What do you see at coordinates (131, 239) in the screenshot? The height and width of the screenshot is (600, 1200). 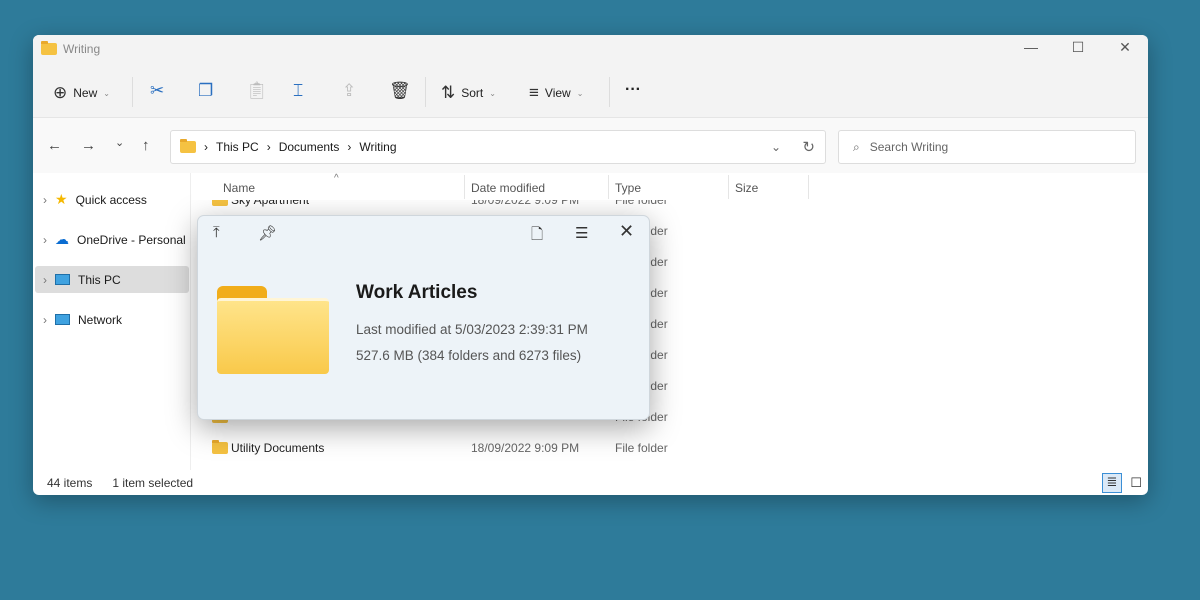 I see `sidebar-item-label: OneDrive - Personal` at bounding box center [131, 239].